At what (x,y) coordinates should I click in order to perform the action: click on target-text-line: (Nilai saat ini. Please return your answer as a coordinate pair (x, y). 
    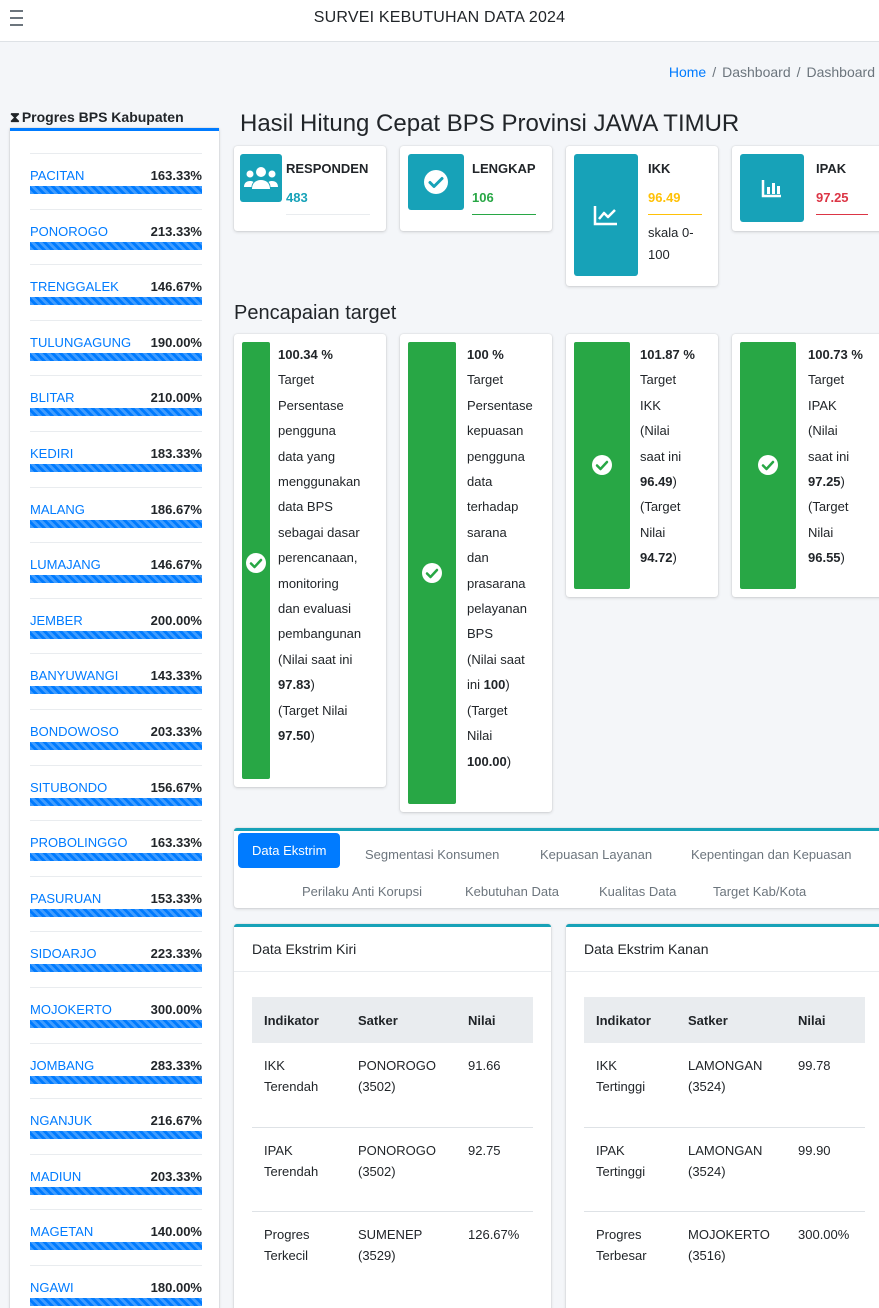
    Looking at the image, I should click on (315, 659).